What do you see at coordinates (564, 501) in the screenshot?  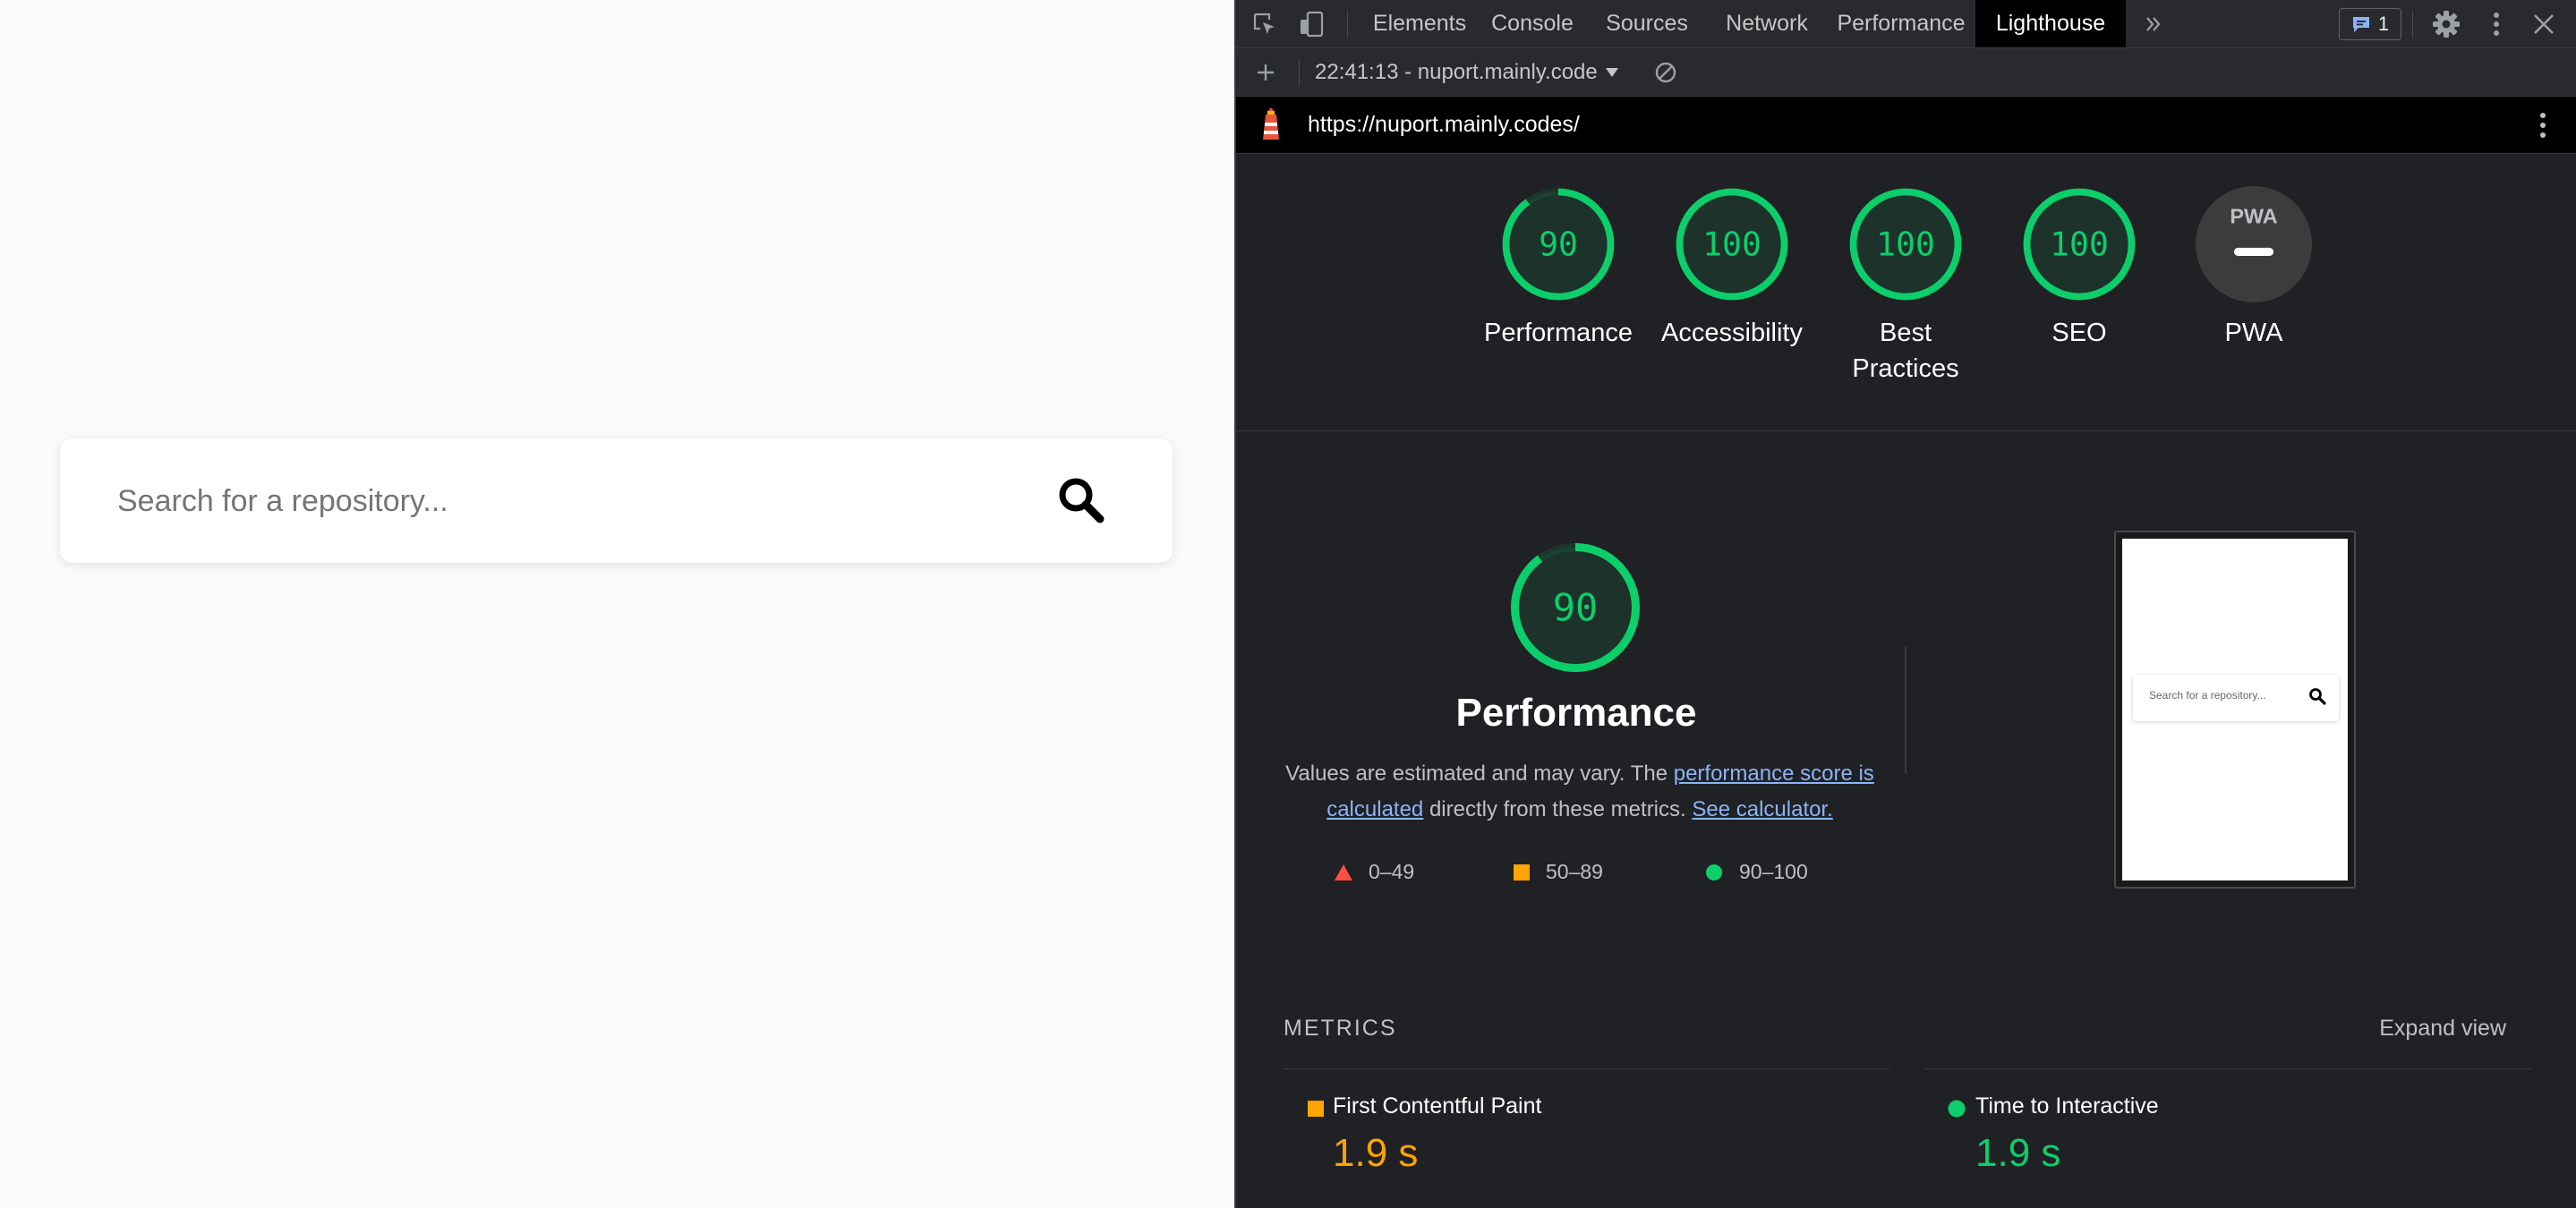 I see `search-input` at bounding box center [564, 501].